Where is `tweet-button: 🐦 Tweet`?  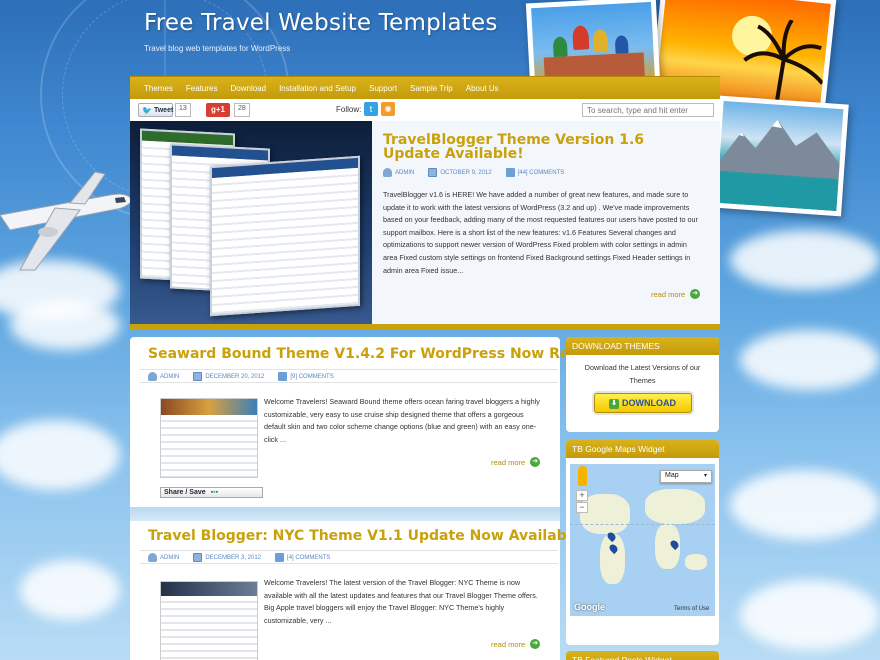
tweet-button: 🐦 Tweet is located at coordinates (155, 110).